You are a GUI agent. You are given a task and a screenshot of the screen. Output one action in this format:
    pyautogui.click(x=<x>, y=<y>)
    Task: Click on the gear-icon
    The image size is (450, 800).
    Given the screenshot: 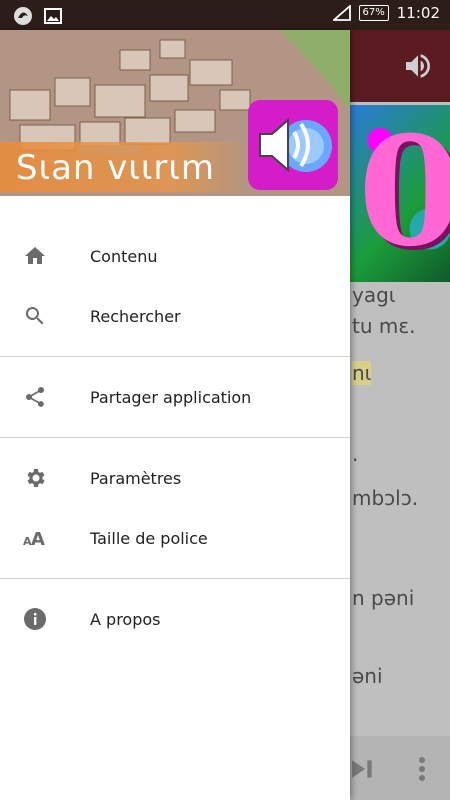 What is the action you would take?
    pyautogui.click(x=35, y=478)
    